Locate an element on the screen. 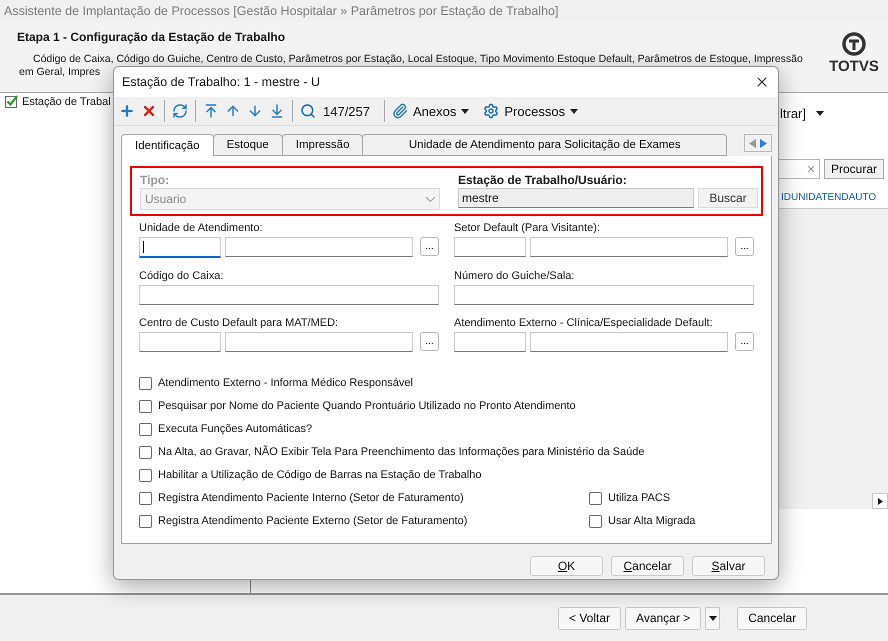  field-label: Tipo: is located at coordinates (155, 180).